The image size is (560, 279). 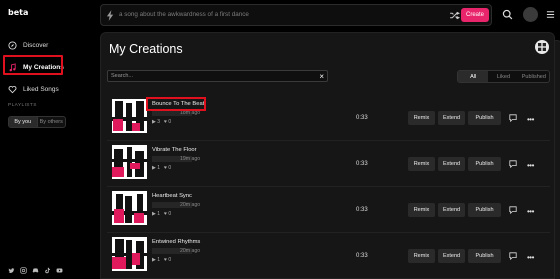 I want to click on menu-icon, so click(x=550, y=14).